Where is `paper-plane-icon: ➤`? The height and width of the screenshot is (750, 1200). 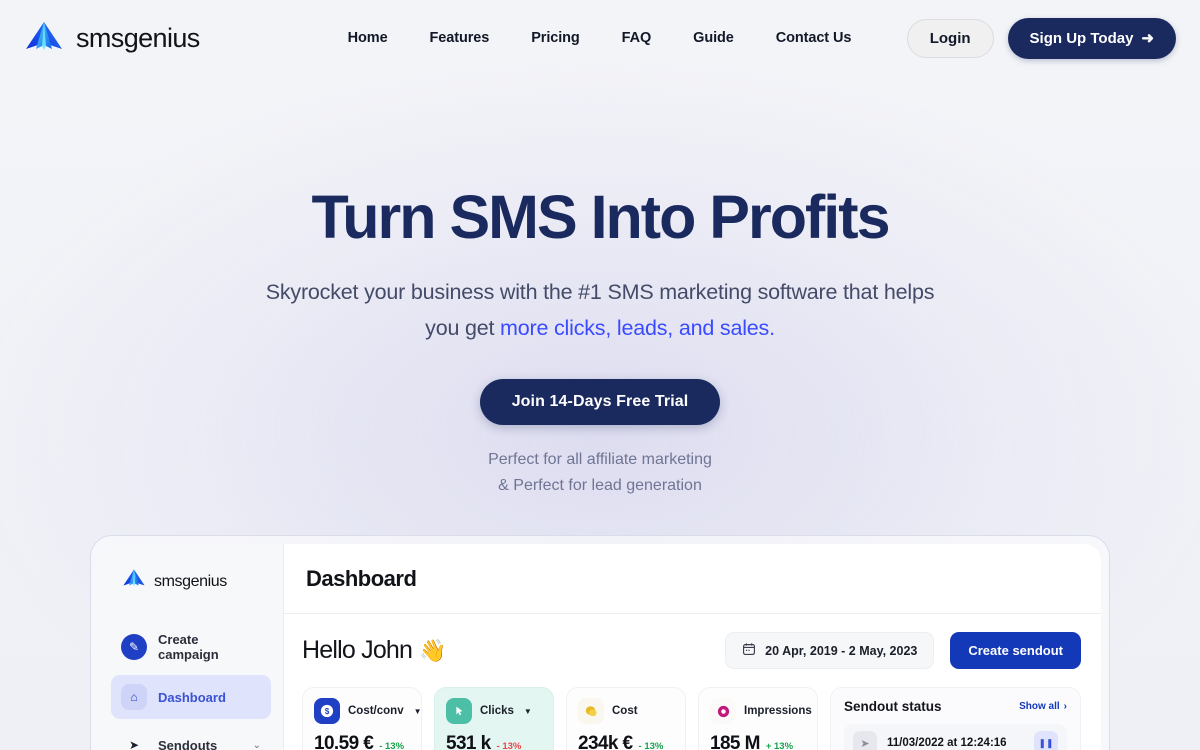
paper-plane-icon: ➤ is located at coordinates (865, 740).